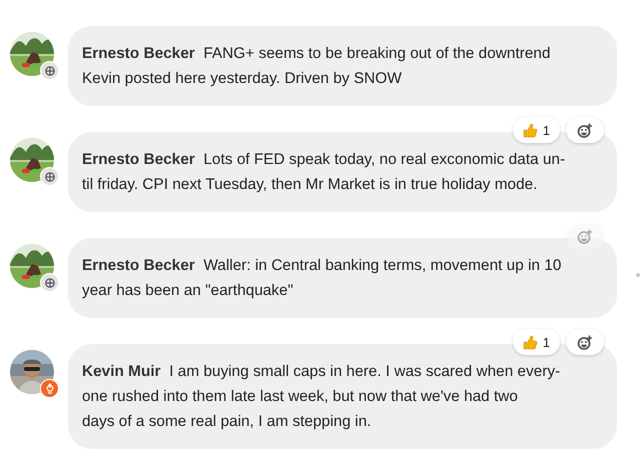 Image resolution: width=643 pixels, height=450 pixels. I want to click on dot-icon, so click(638, 275).